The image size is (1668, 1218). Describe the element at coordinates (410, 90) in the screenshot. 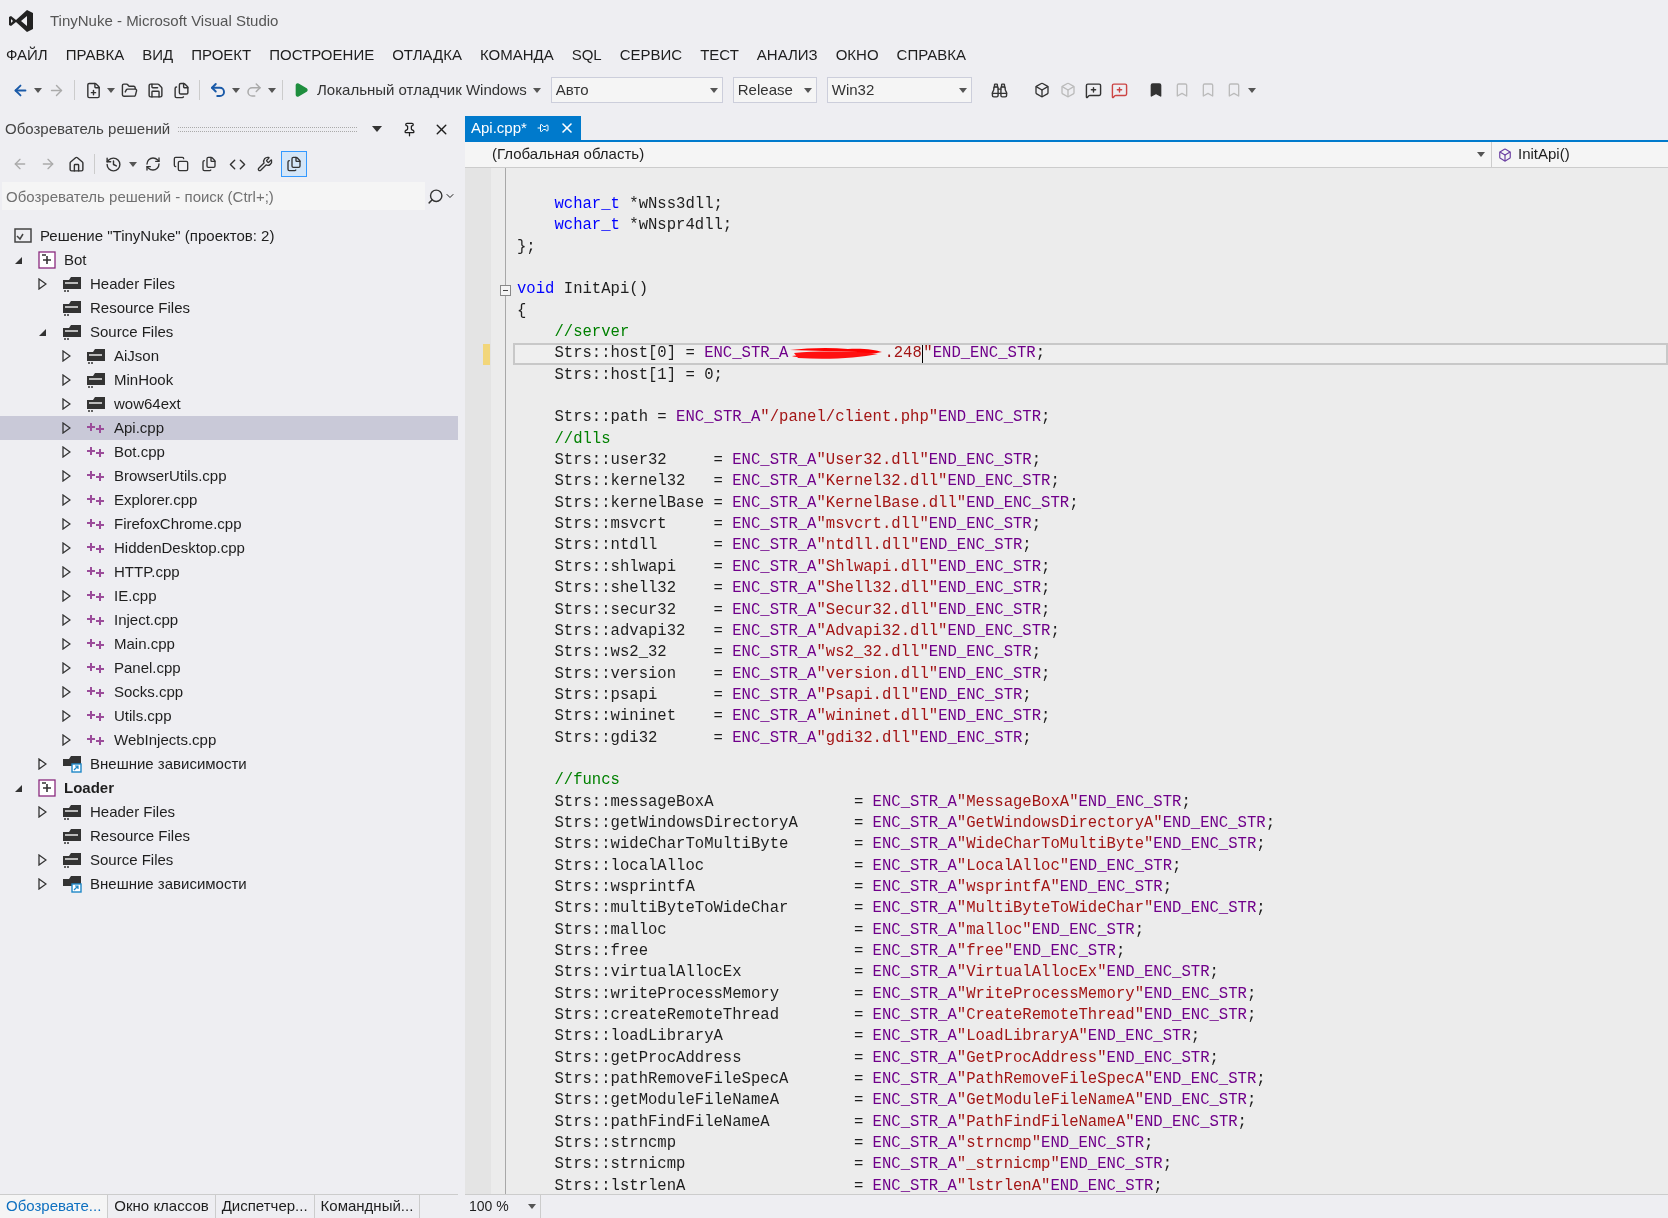

I see `start-debugging-button: Локальный отладчик Windows` at that location.